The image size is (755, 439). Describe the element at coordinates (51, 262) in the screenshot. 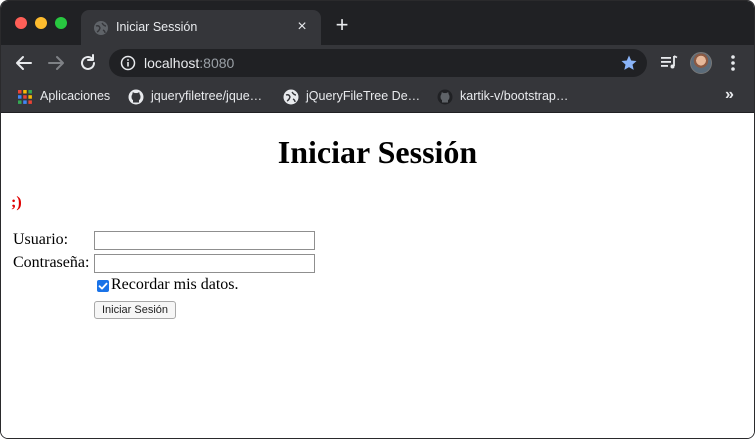

I see `password-label: Contraseña:` at that location.